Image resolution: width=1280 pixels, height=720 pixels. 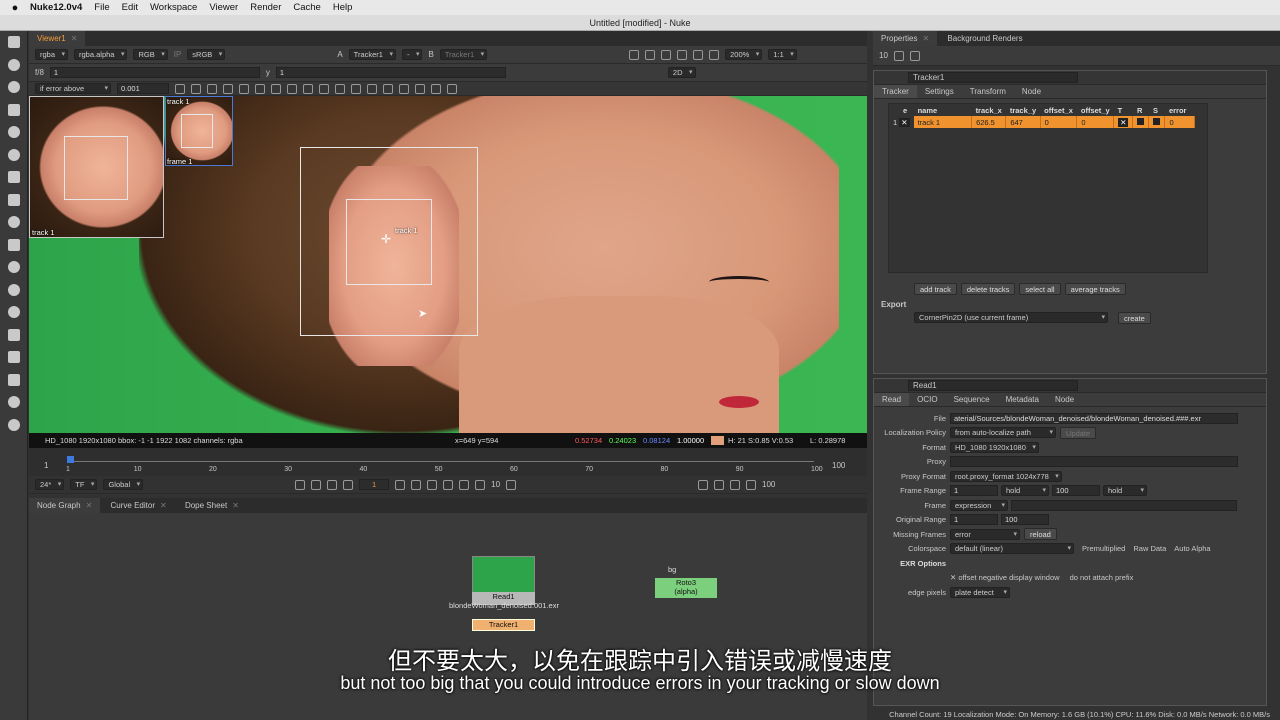 I want to click on global-dropdown: Global, so click(x=123, y=484).